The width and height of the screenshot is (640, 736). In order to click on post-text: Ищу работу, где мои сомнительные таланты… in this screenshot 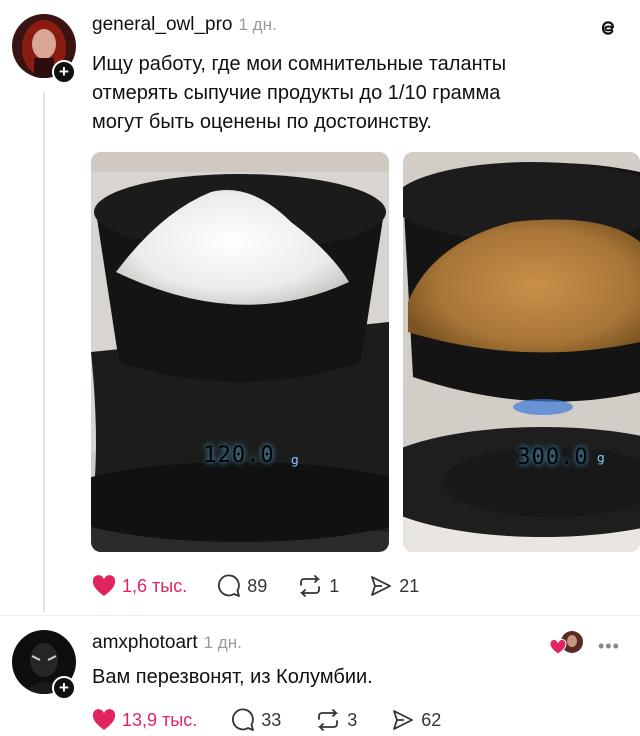, I will do `click(362, 93)`.